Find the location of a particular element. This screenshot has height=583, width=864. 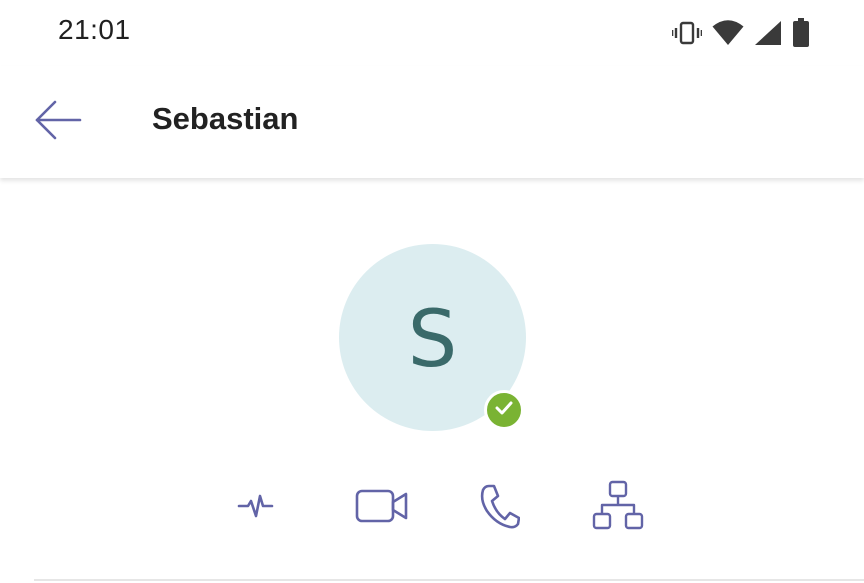

status-icons is located at coordinates (741, 33).